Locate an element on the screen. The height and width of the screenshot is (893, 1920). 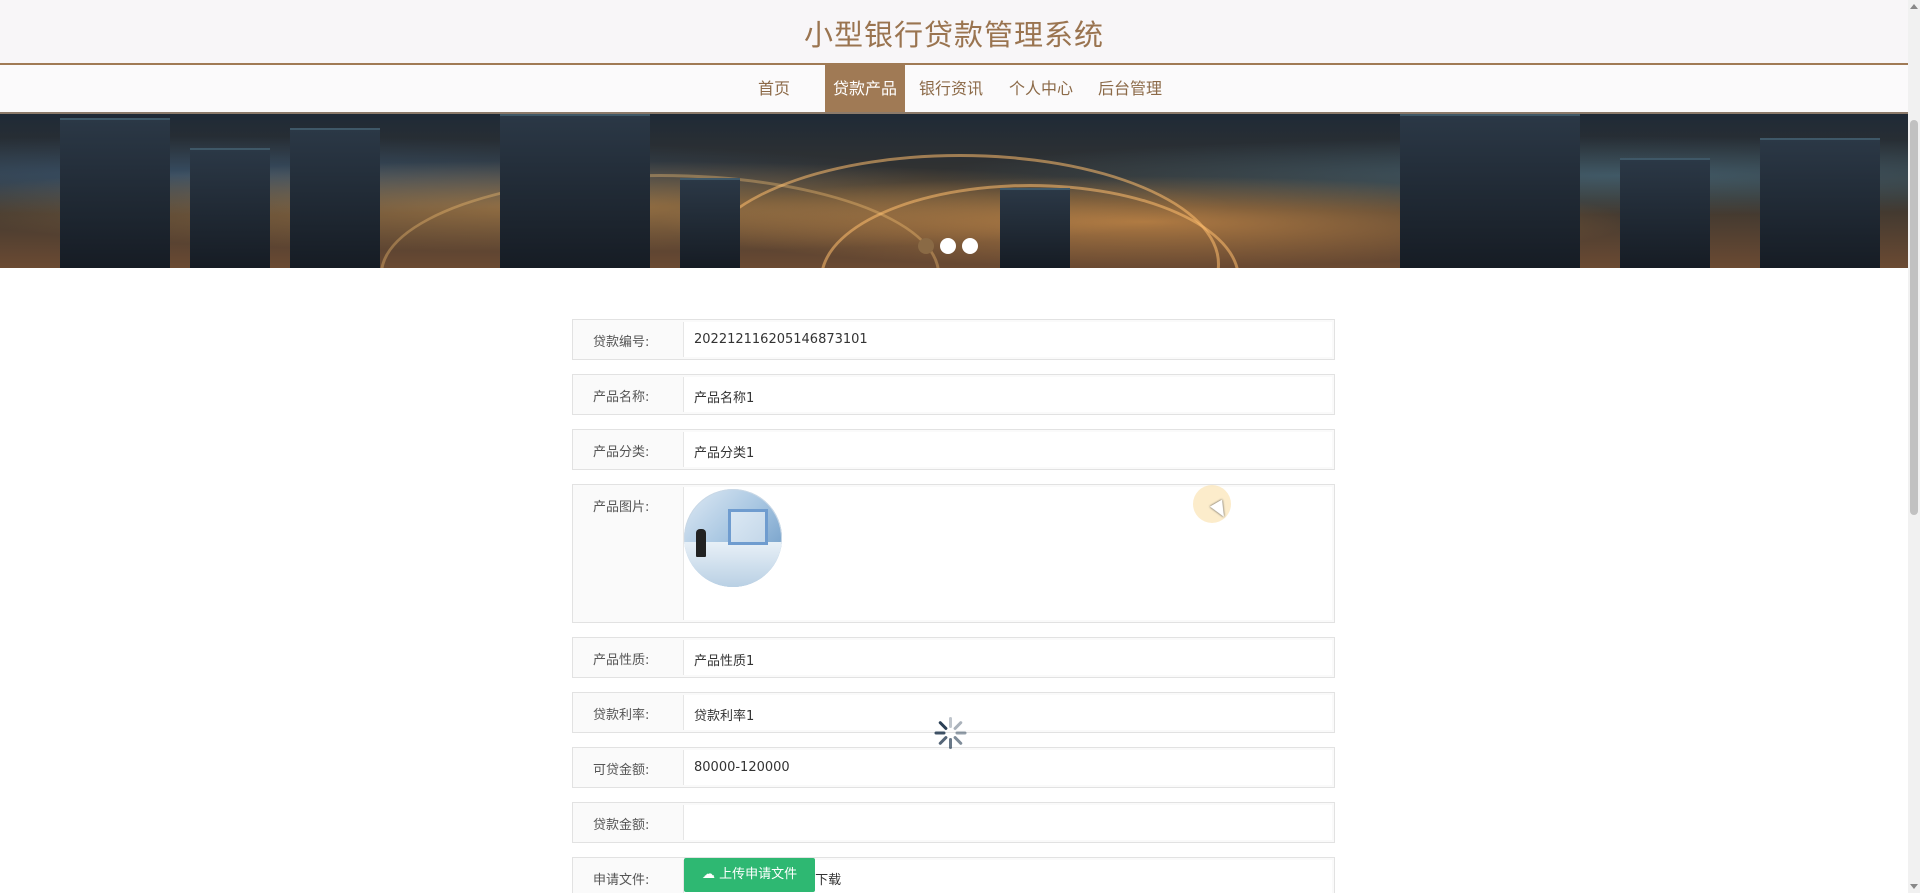
form-row-loan-no: 贷款编号: 202212116205146873101 is located at coordinates (953, 339).